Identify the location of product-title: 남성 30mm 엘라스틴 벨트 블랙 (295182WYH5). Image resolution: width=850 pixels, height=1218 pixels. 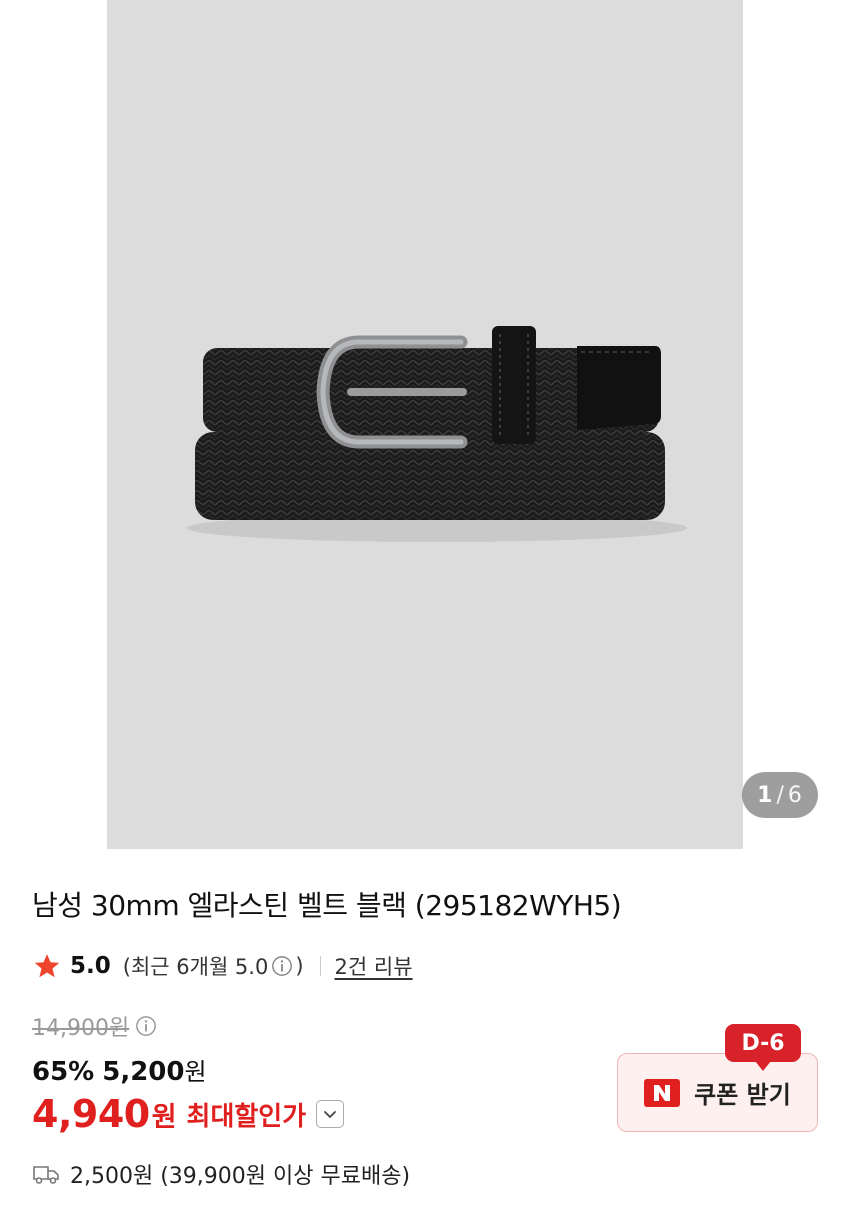
(327, 905).